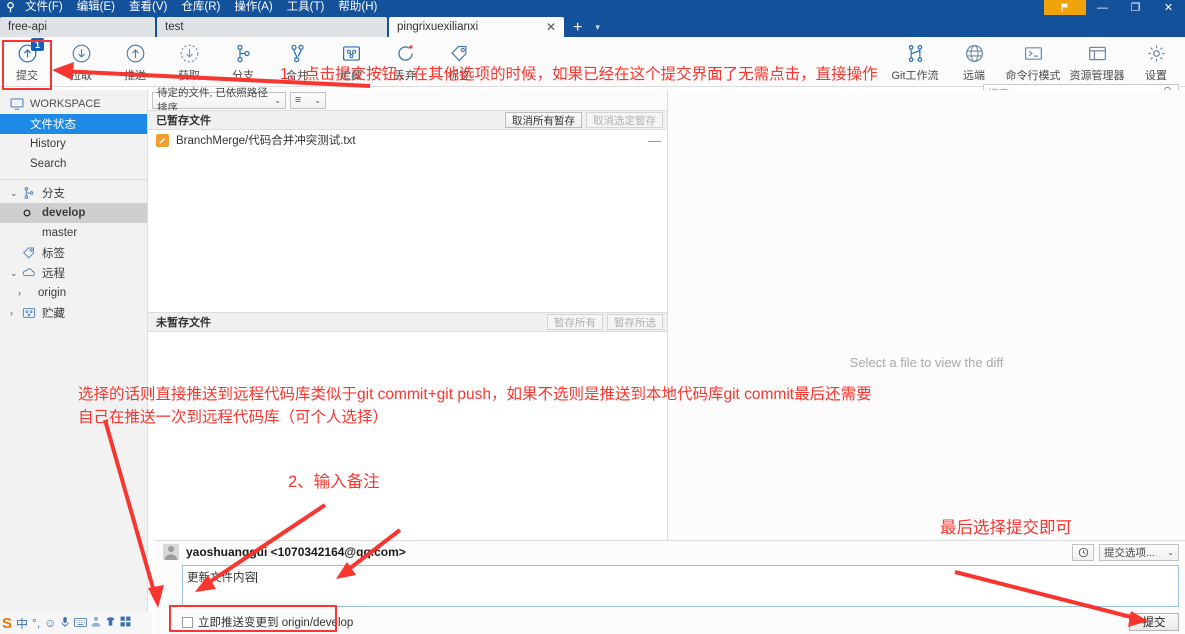  I want to click on annotation-step2: 2、输入备注, so click(334, 482).